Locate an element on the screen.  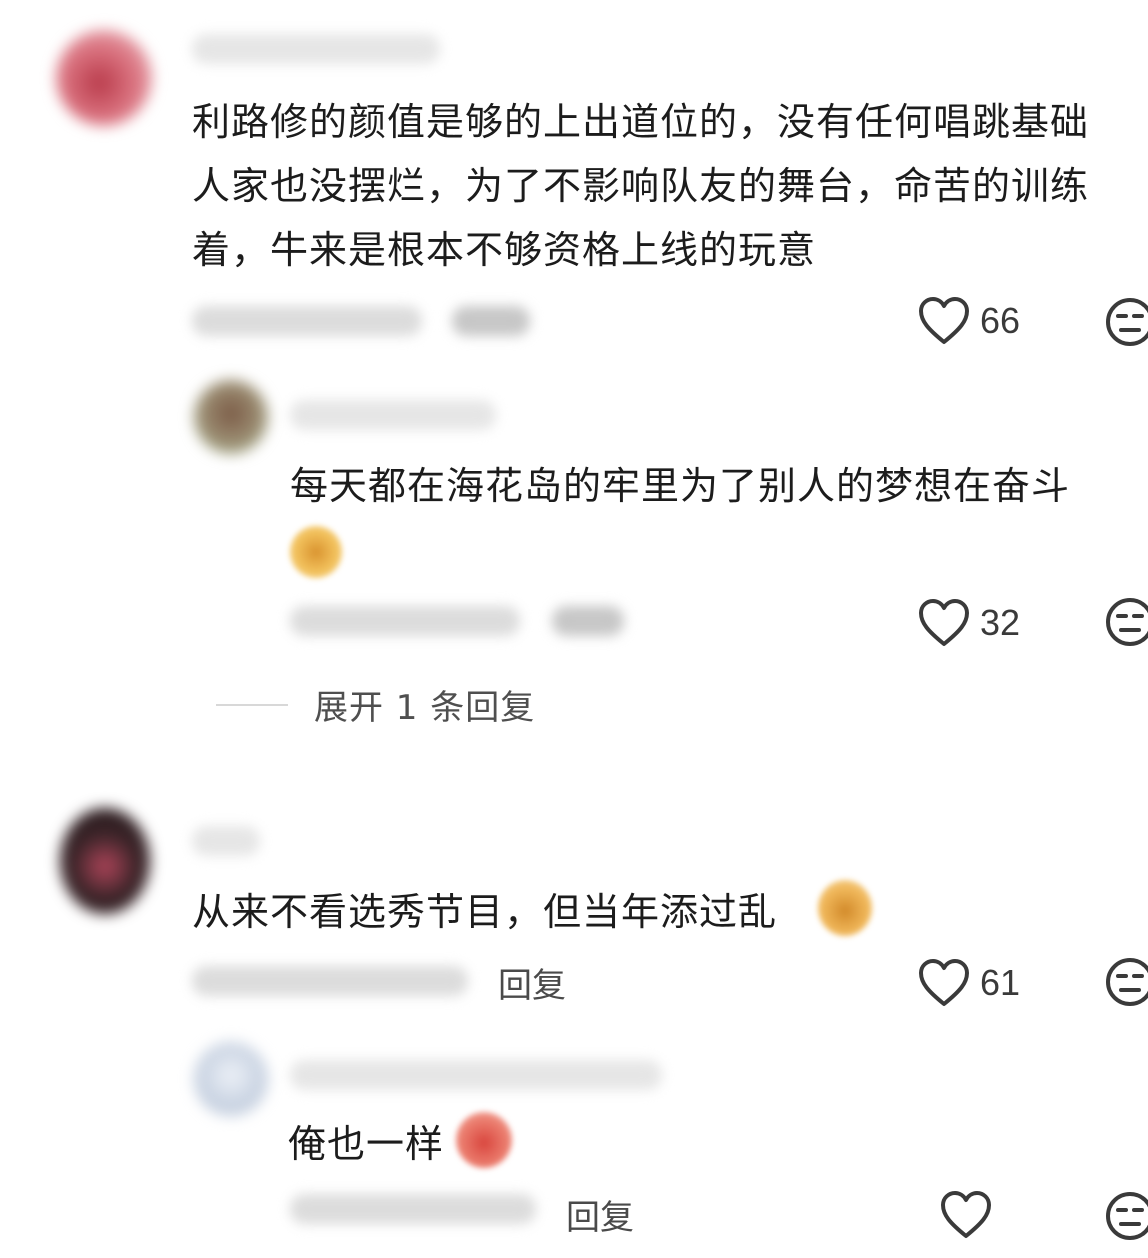
comment-line: 利路修的颜值是够的上出道位的，没有任何唱跳基础 is located at coordinates (641, 122).